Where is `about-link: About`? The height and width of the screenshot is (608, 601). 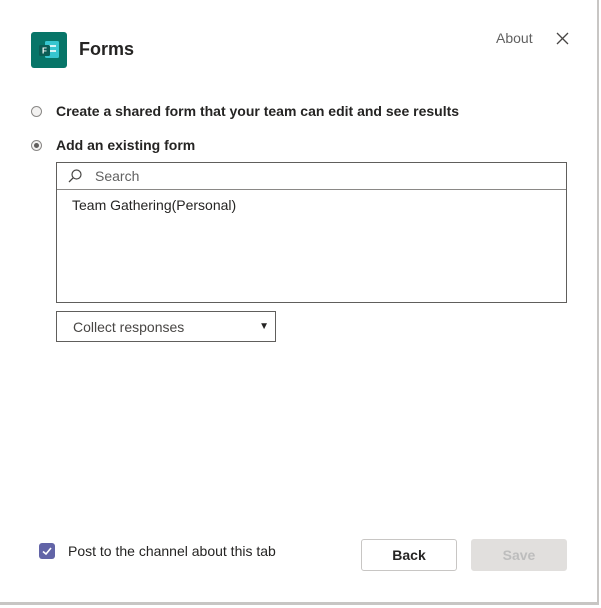 about-link: About is located at coordinates (514, 38).